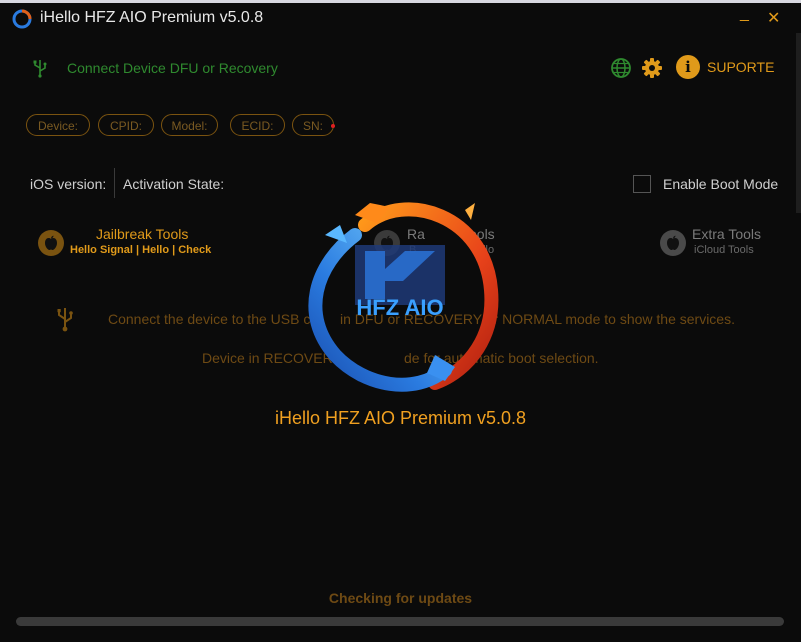 This screenshot has width=801, height=642. I want to click on title-bar: iHello HFZ AIO Premium v5.0.8 _ ✕, so click(400, 18).